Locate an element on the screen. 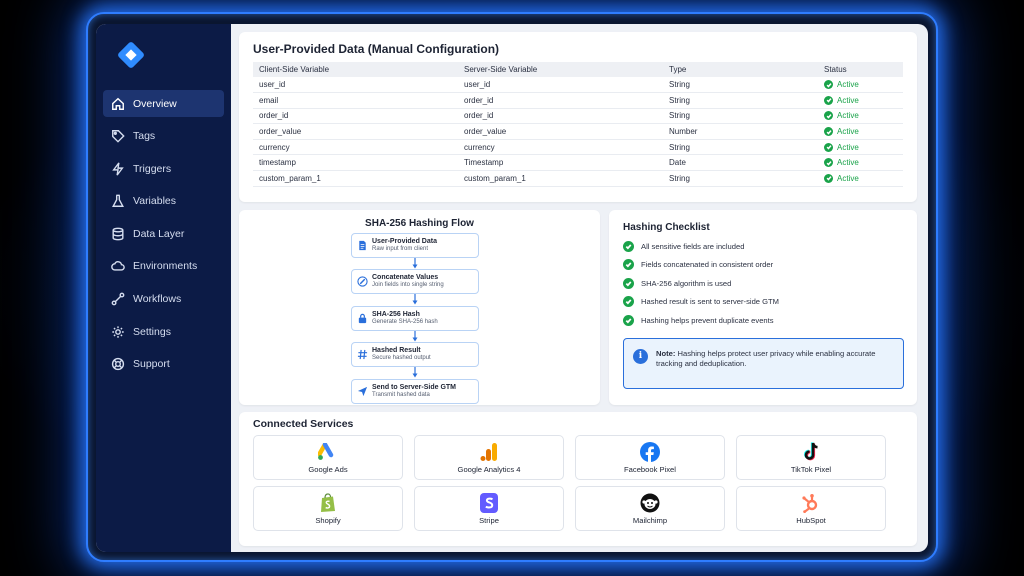  sidebar-item-triggers: Triggers is located at coordinates (163, 168).